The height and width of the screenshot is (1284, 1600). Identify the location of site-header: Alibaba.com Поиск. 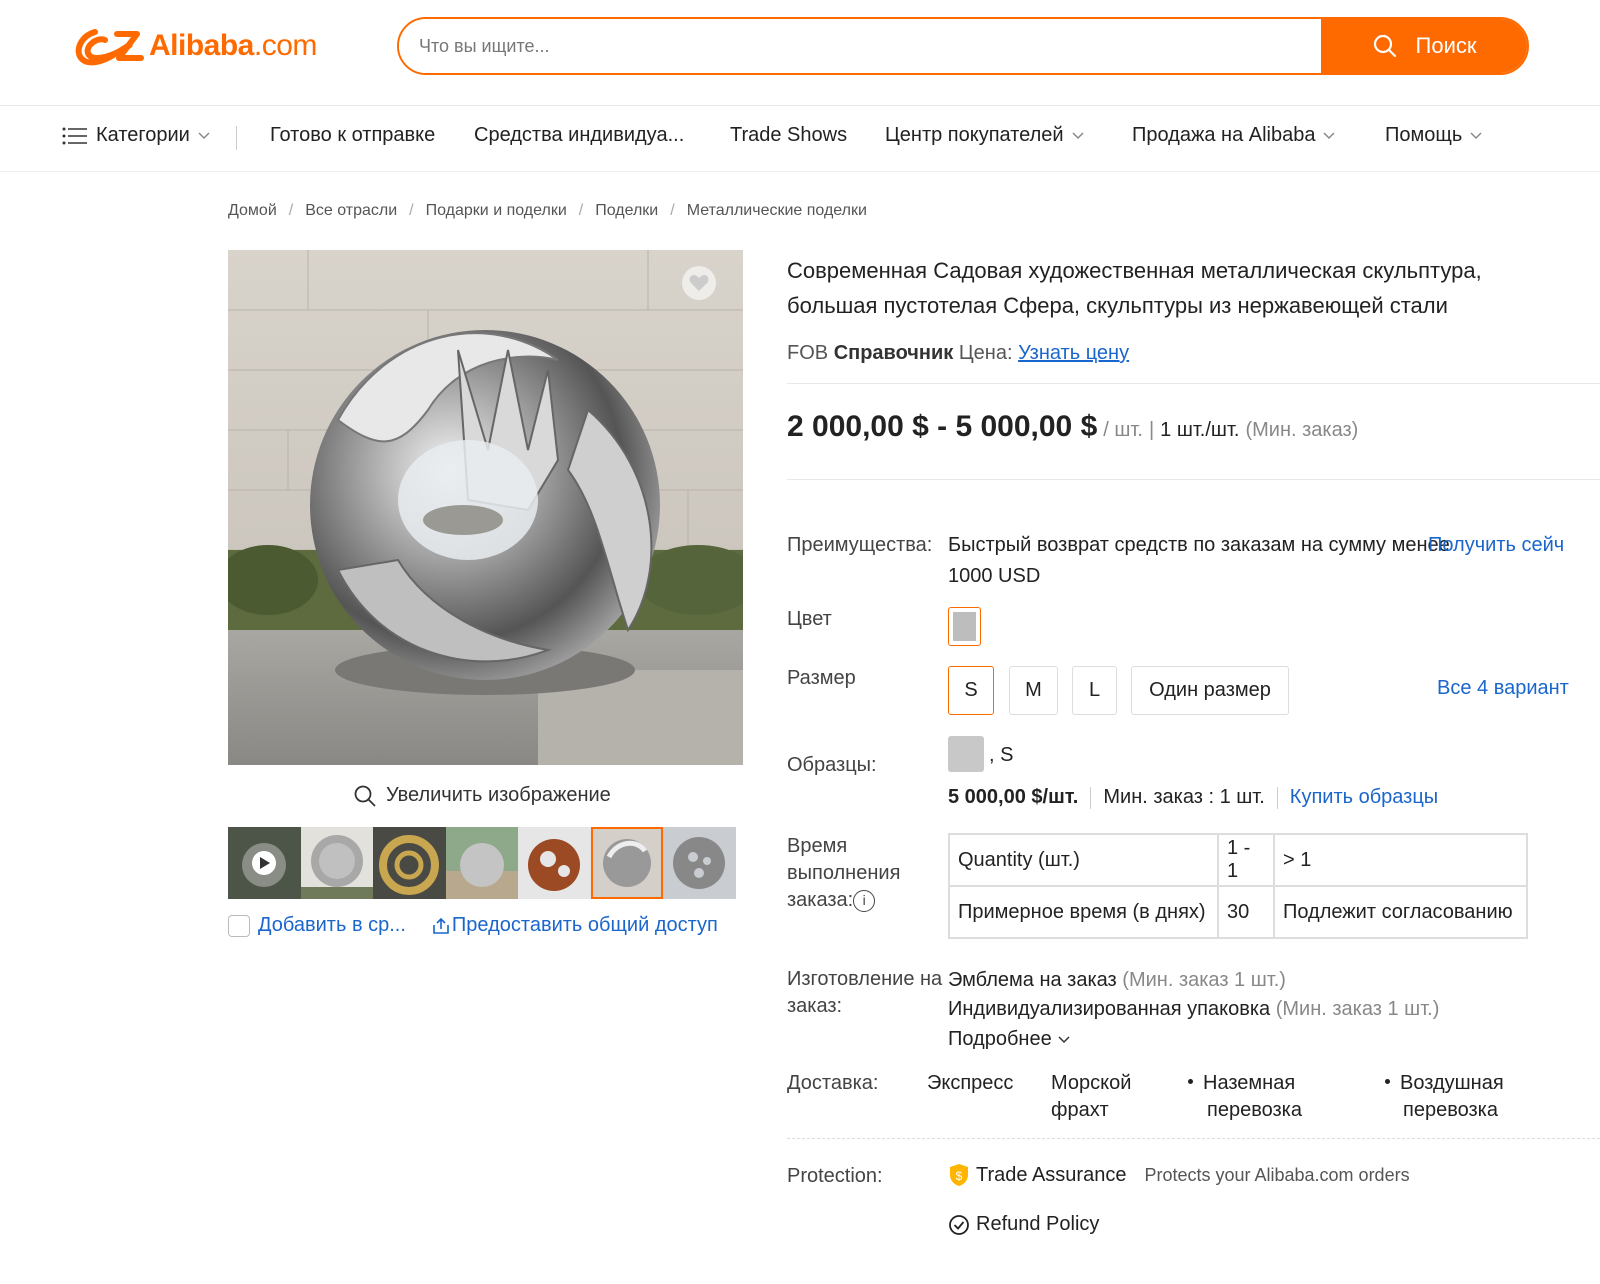
(800, 53).